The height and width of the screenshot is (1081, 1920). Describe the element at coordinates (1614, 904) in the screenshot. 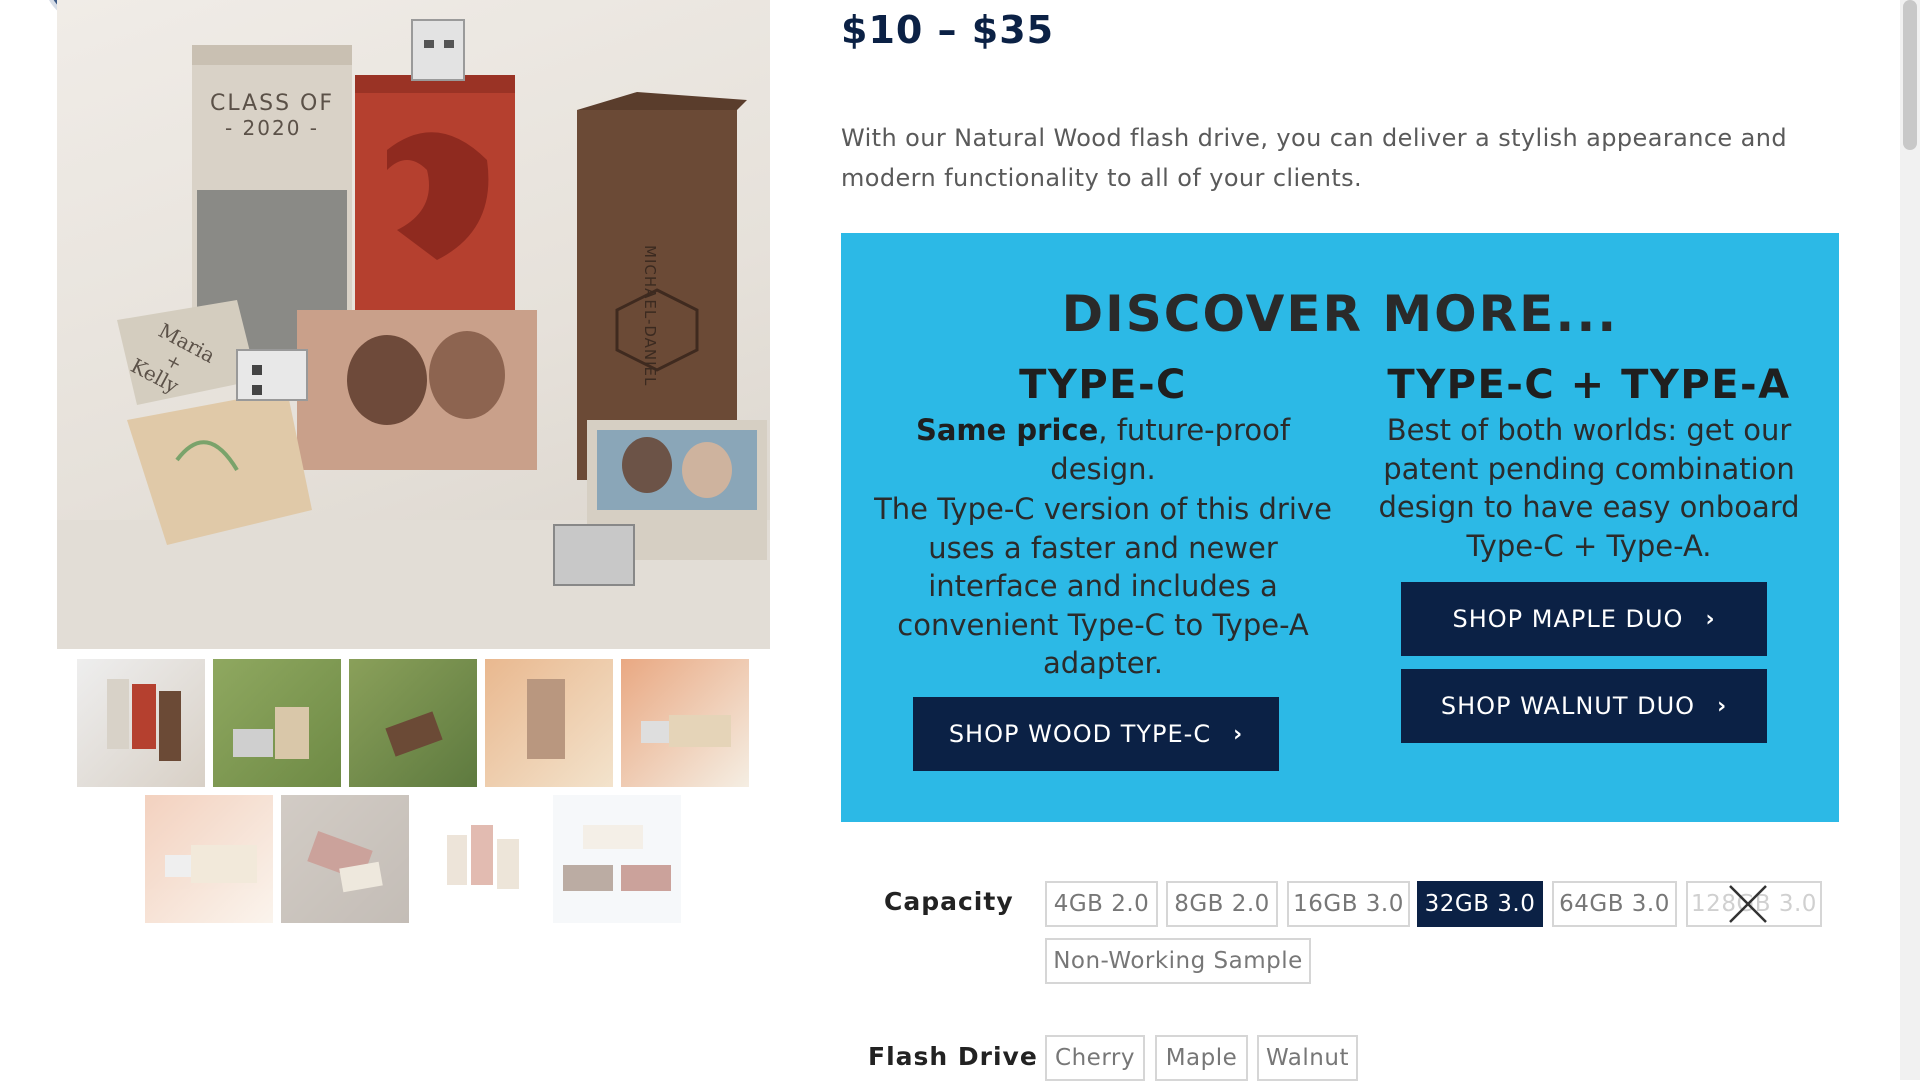

I see `capacity-option-64gb: 64GB 3.0` at that location.